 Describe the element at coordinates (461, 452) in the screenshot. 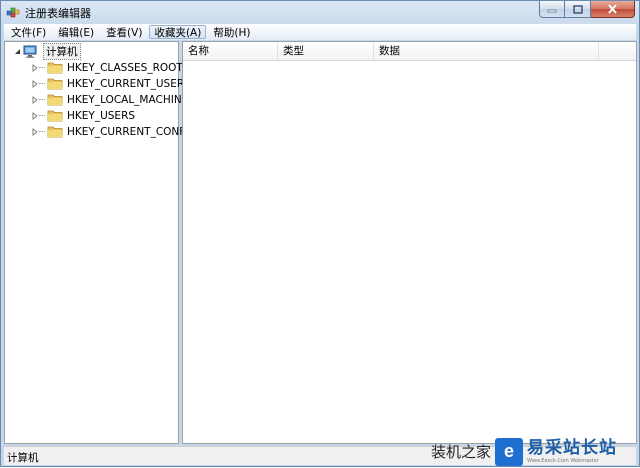

I see `watermark-text: 装机之家` at that location.